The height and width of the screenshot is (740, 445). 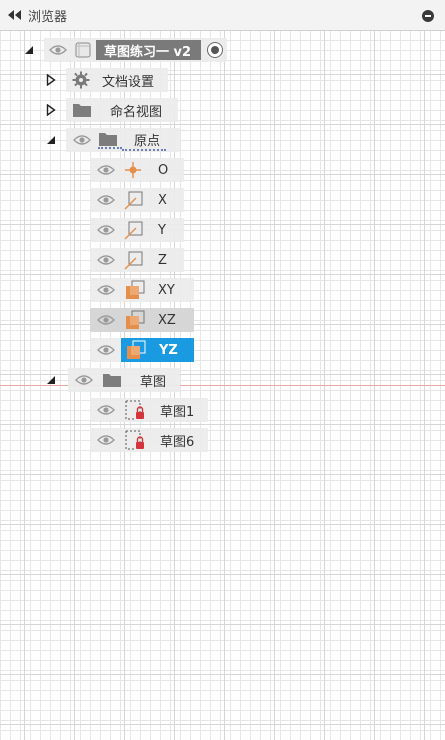 I want to click on origin-item-yz: YZ, so click(x=142, y=350).